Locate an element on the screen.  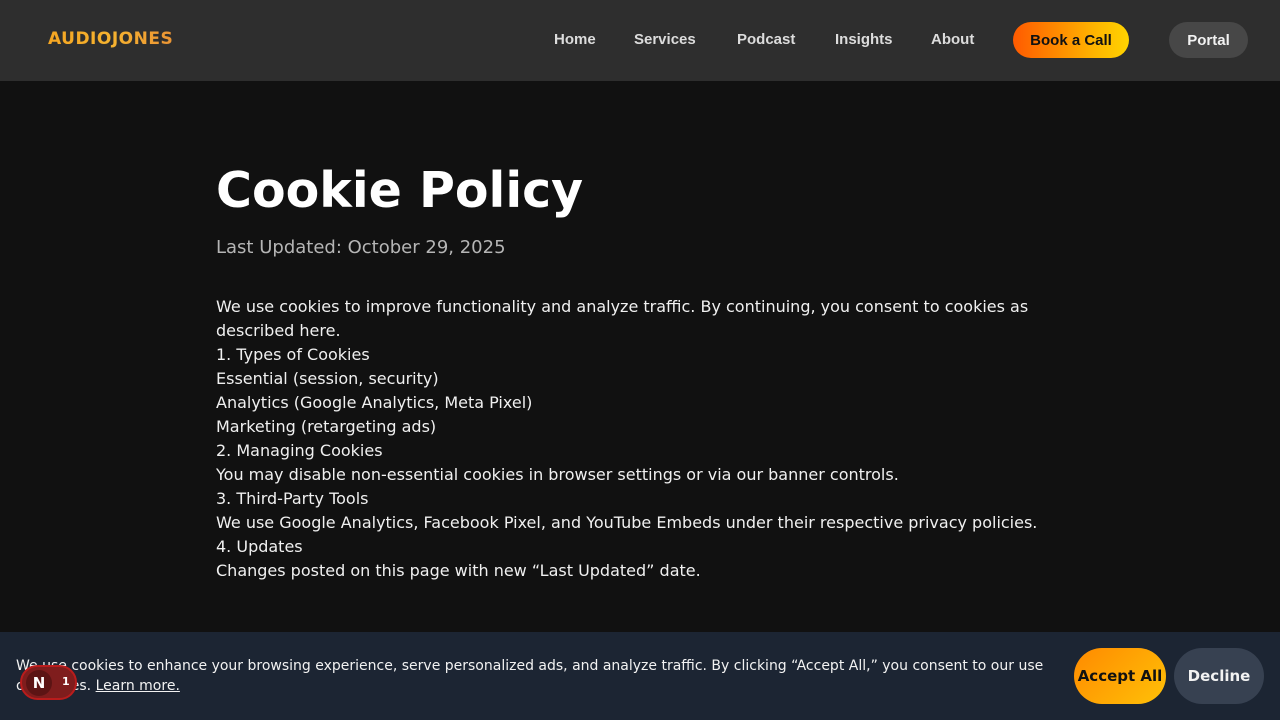
section-heading-types: 1. Types of Cookies is located at coordinates (293, 354).